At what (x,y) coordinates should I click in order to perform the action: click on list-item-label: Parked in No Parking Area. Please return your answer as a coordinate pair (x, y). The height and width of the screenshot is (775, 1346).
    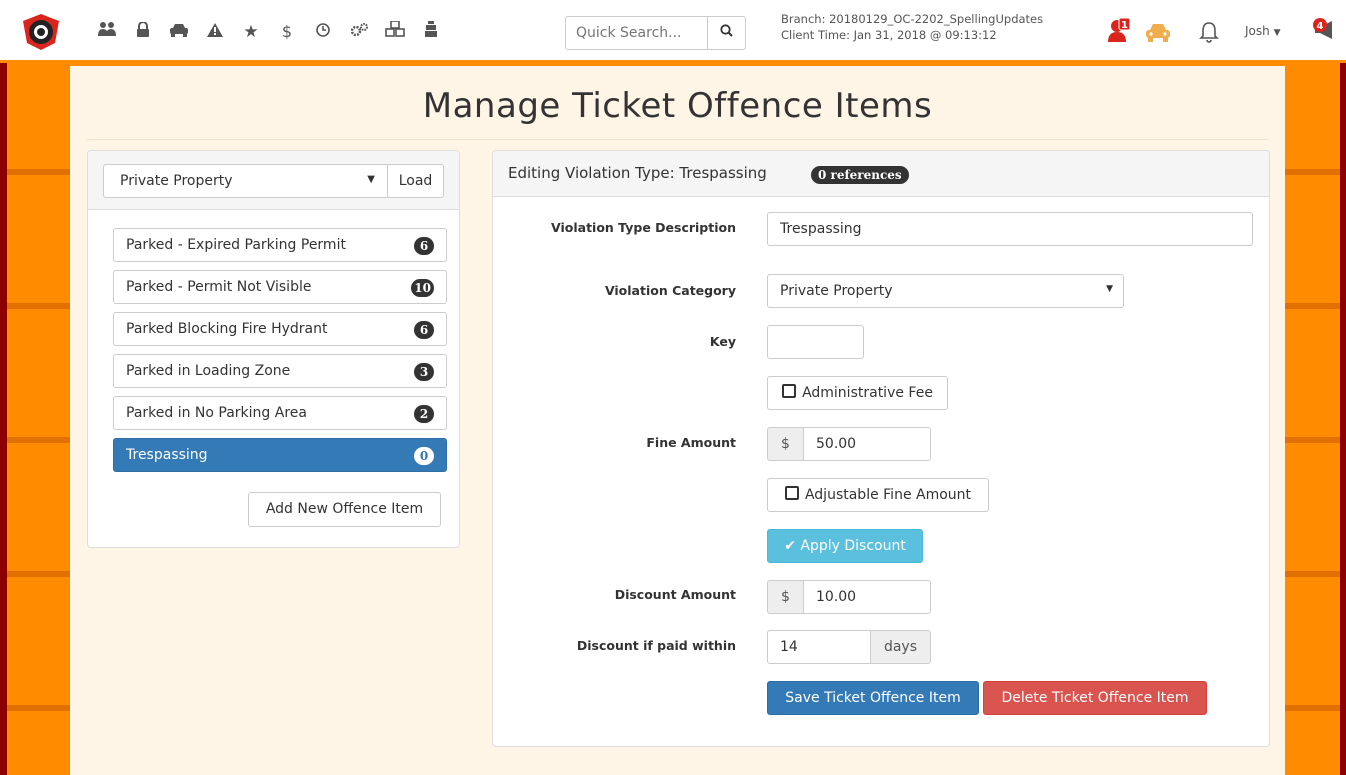
    Looking at the image, I should click on (216, 413).